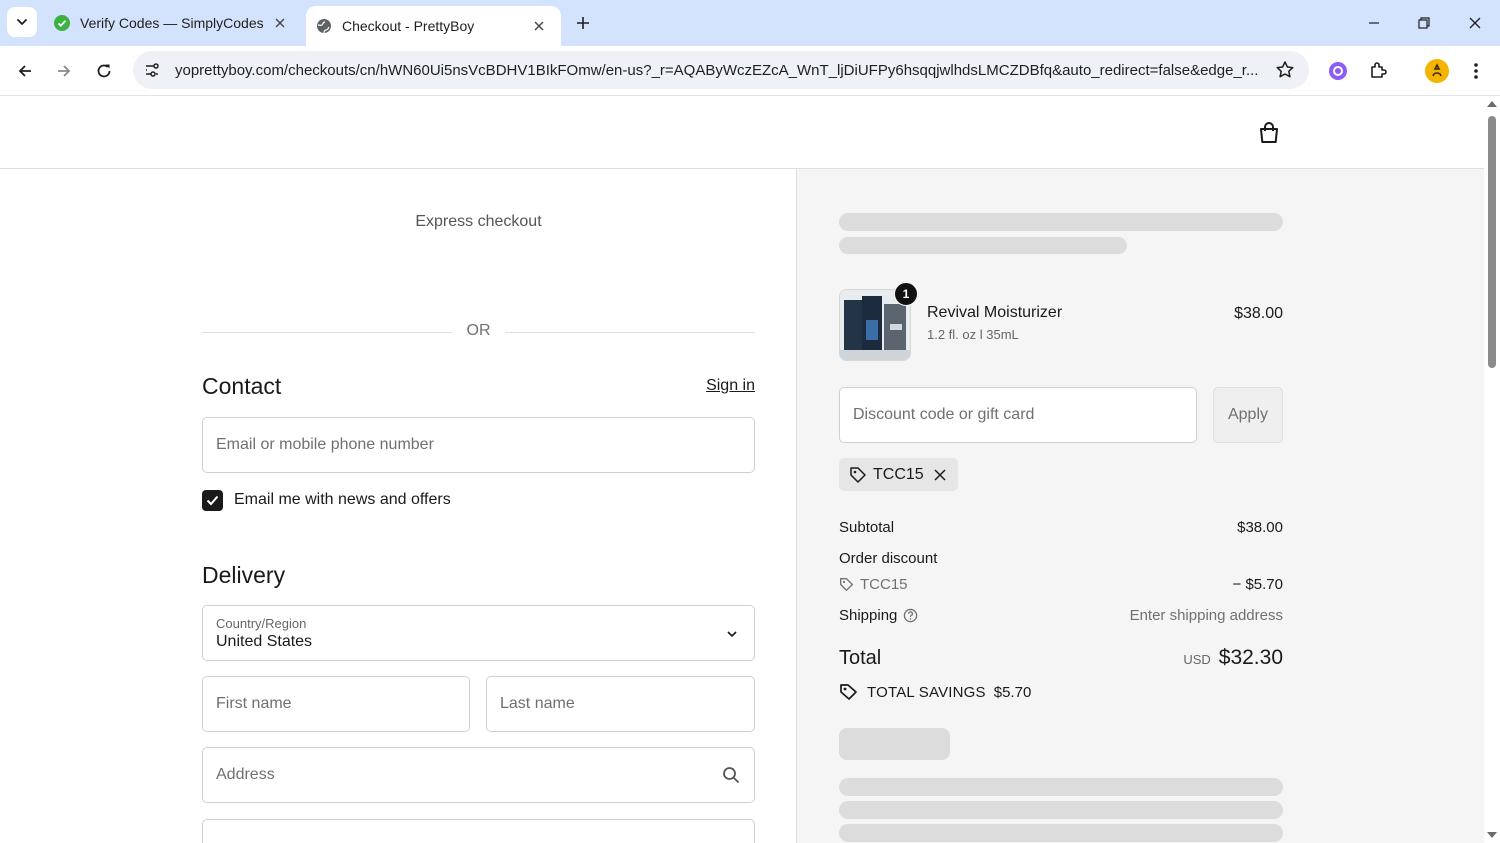  I want to click on puzzle-icon, so click(1379, 70).